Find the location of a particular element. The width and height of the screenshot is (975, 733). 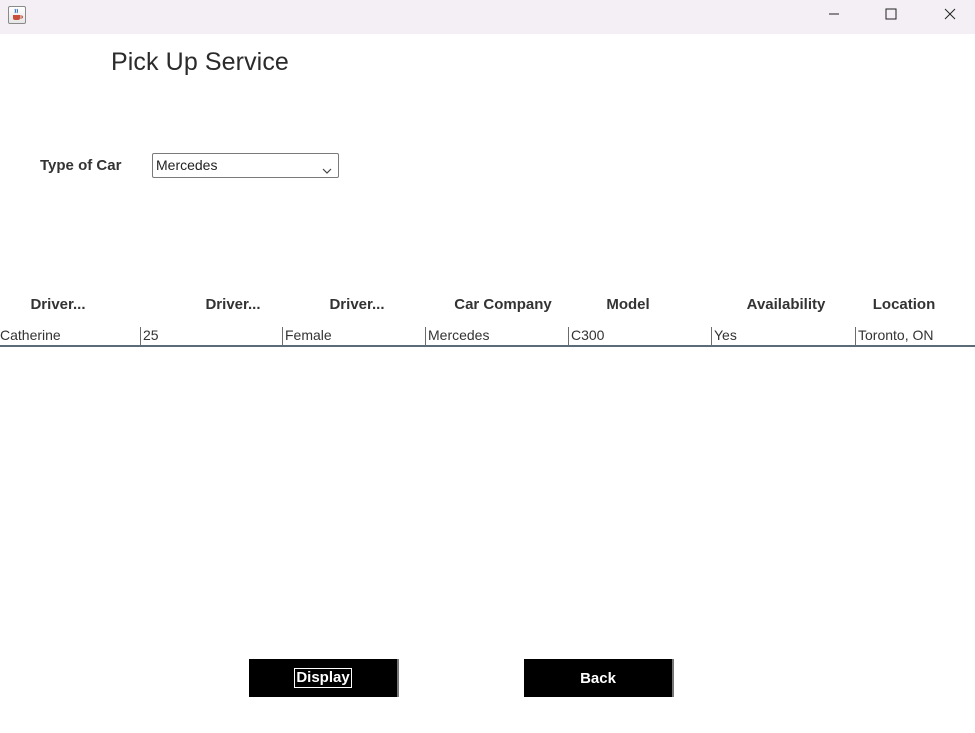

car-type-dropdown: Mercedes is located at coordinates (245, 165).